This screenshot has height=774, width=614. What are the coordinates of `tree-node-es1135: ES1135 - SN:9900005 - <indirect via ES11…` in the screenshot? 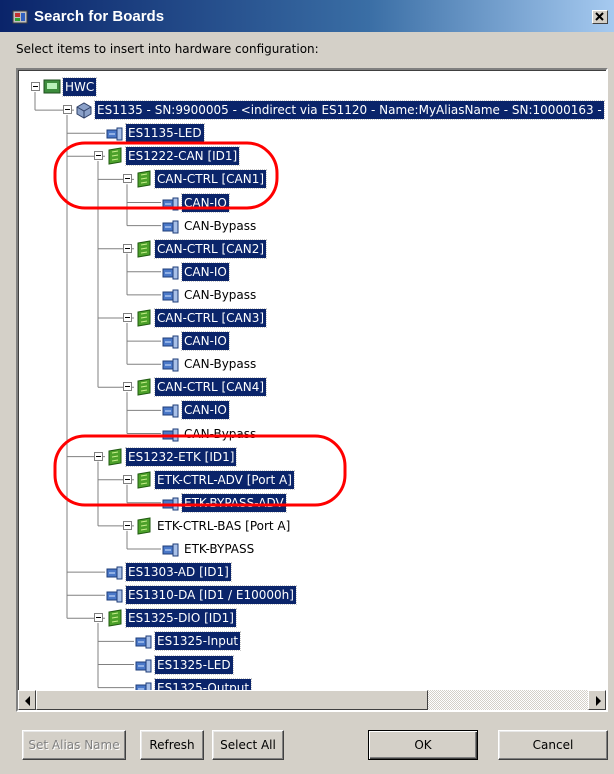 It's located at (312, 110).